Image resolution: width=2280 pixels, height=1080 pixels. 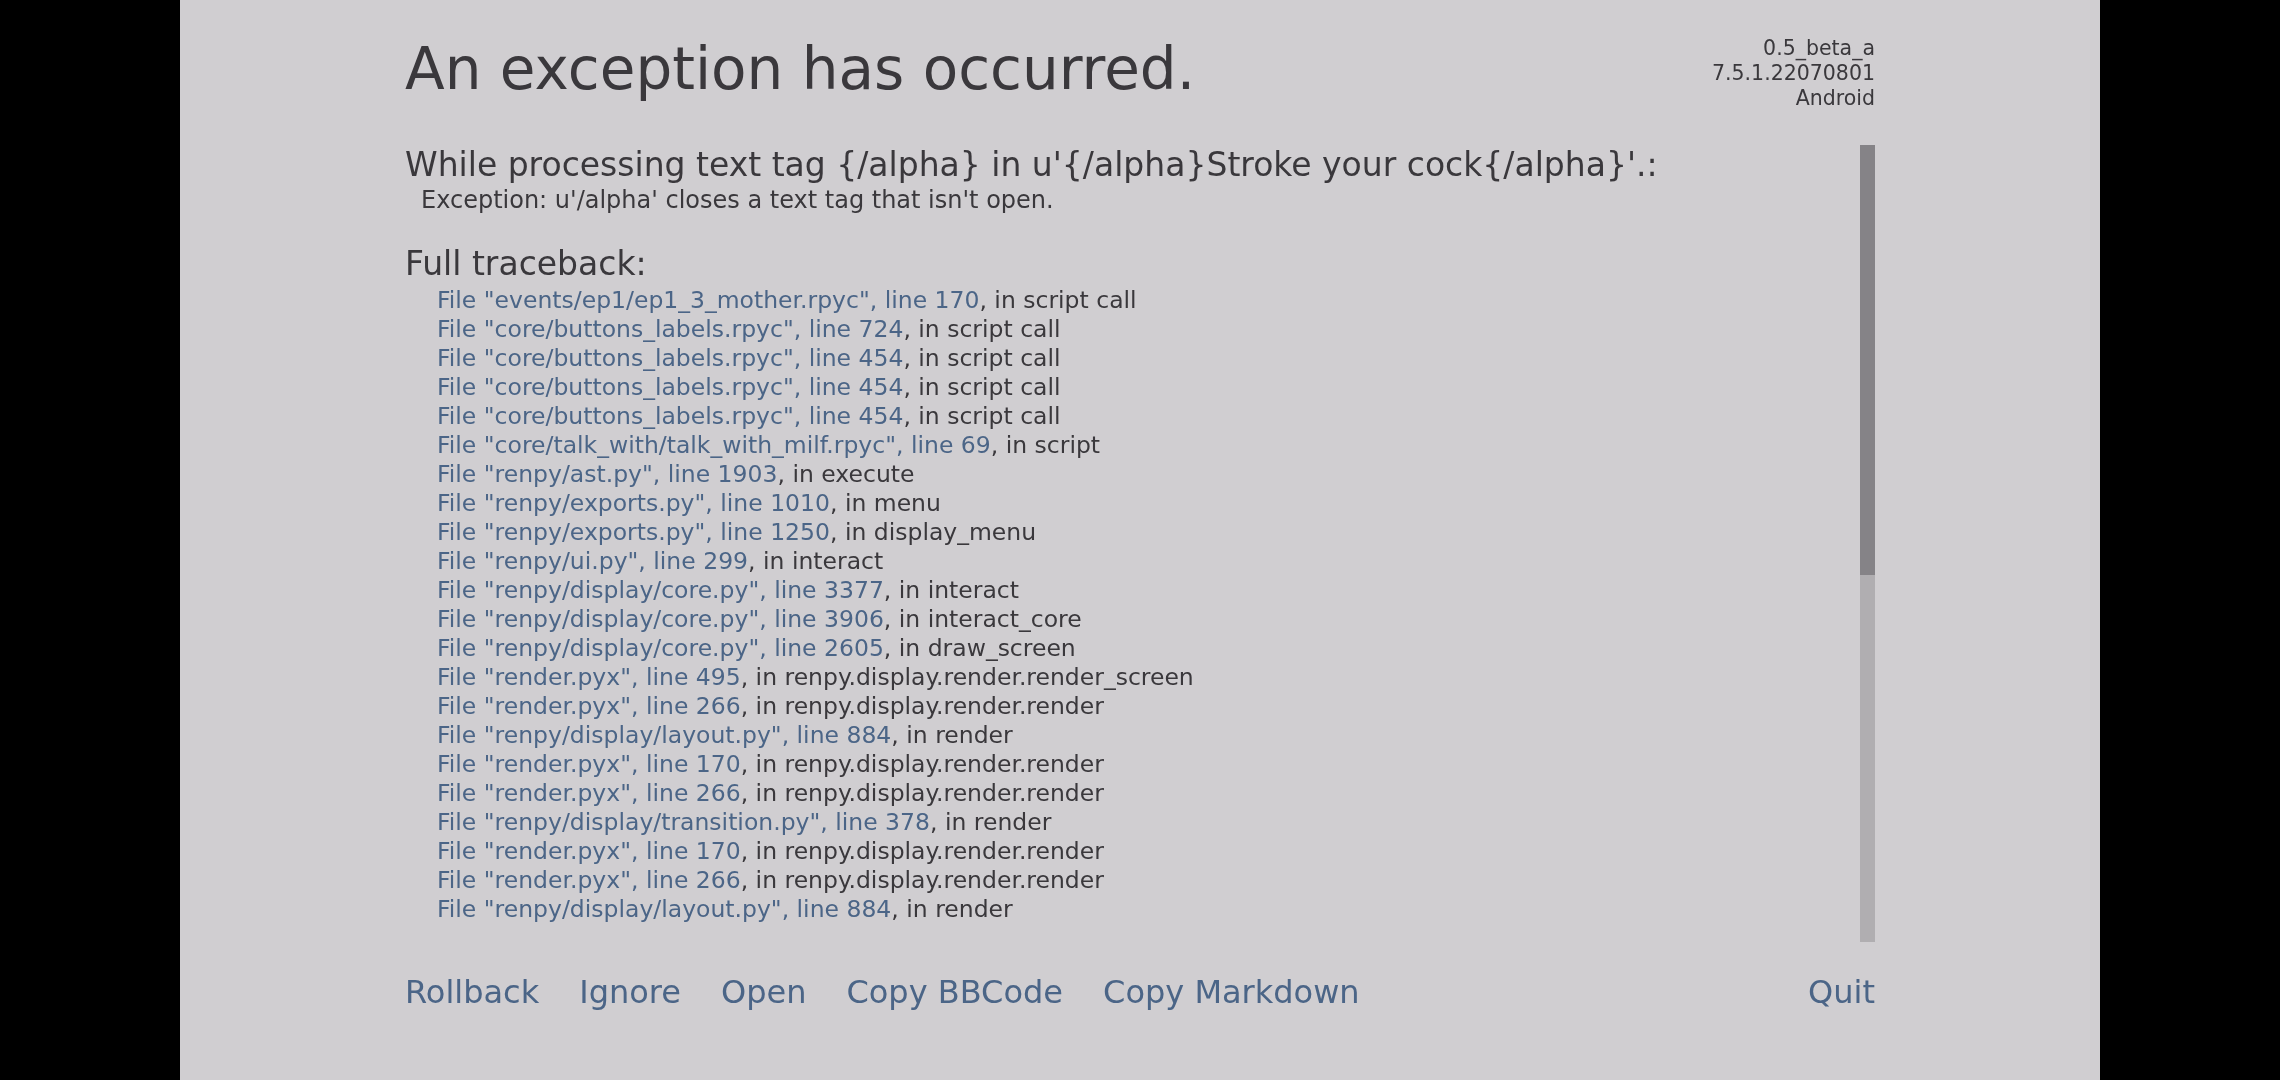 What do you see at coordinates (630, 992) in the screenshot?
I see `action-button: Ignore` at bounding box center [630, 992].